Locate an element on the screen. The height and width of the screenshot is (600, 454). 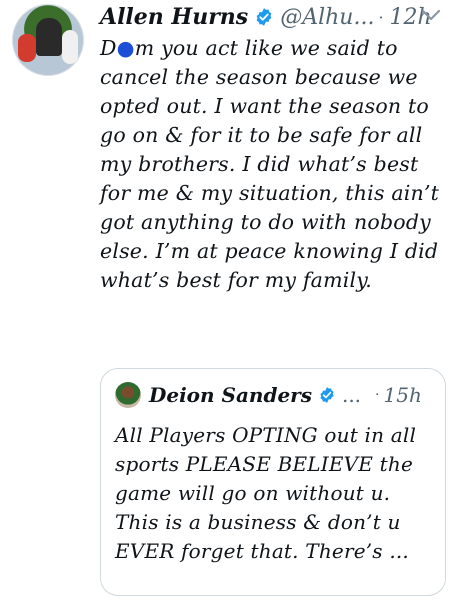
censor-mark: ● is located at coordinates (125, 48).